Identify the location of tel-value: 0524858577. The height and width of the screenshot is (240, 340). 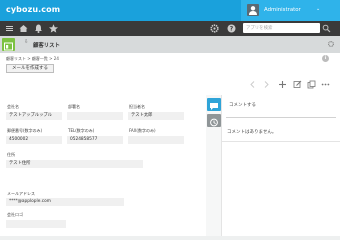
(95, 140).